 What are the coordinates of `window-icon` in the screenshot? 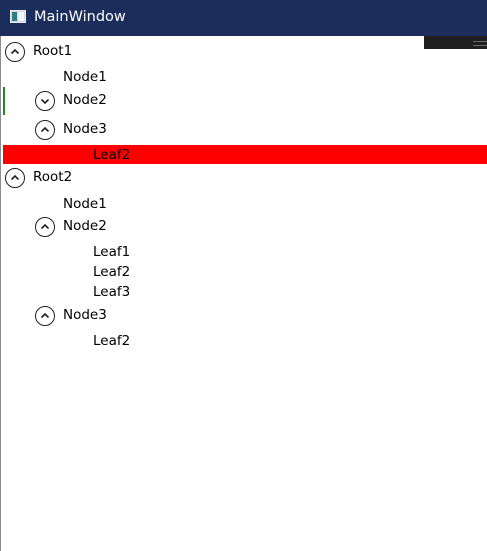 It's located at (18, 16).